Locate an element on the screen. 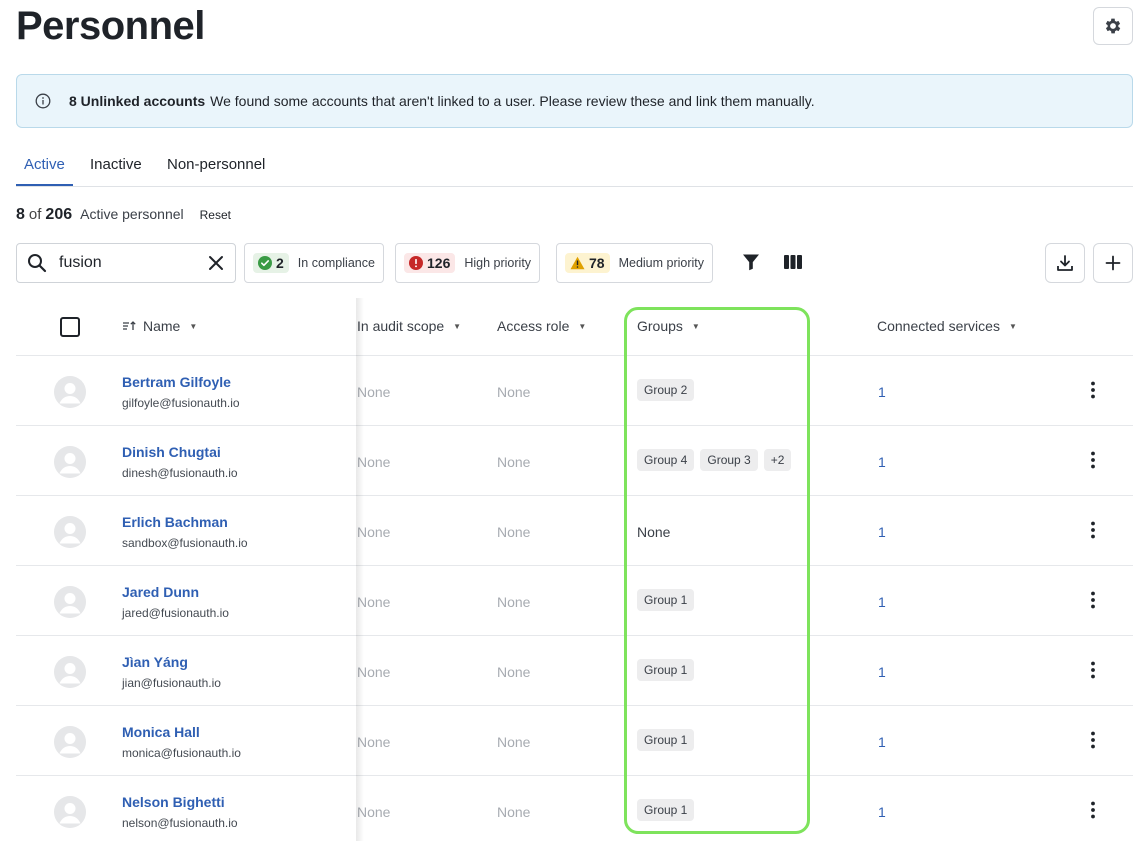 The height and width of the screenshot is (841, 1144). sticky-column-shadow is located at coordinates (360, 569).